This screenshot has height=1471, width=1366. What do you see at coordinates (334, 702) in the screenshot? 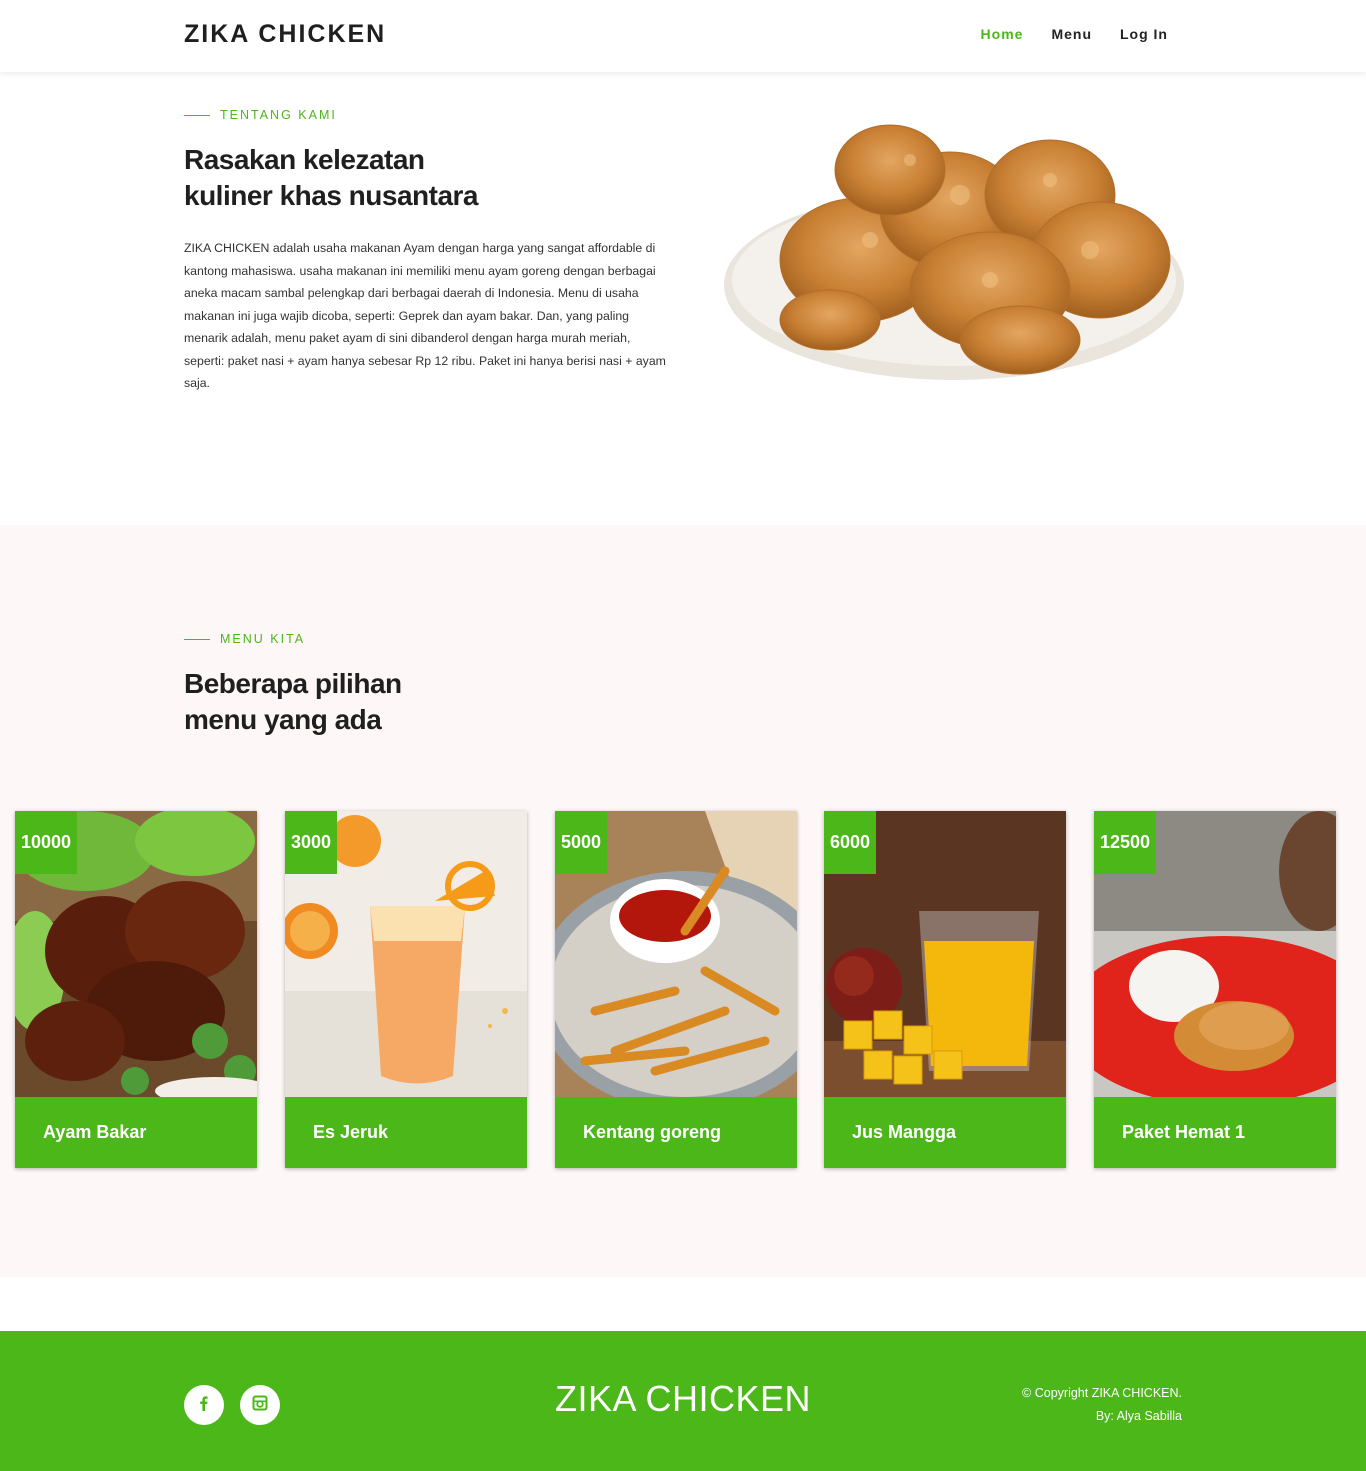
I see `menu-title: Beberapa pilihan menu yang ada` at bounding box center [334, 702].